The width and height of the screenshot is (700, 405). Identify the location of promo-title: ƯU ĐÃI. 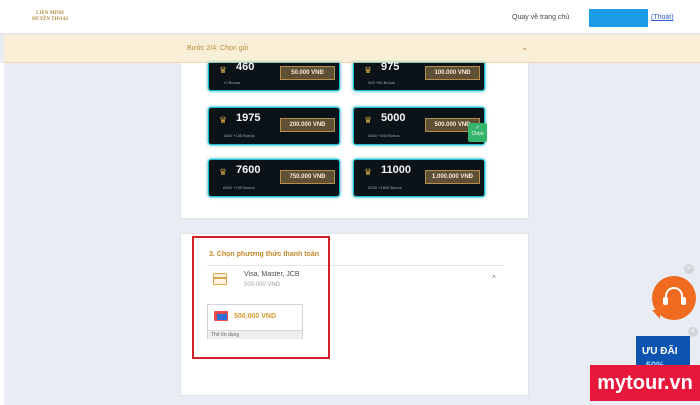
(660, 351).